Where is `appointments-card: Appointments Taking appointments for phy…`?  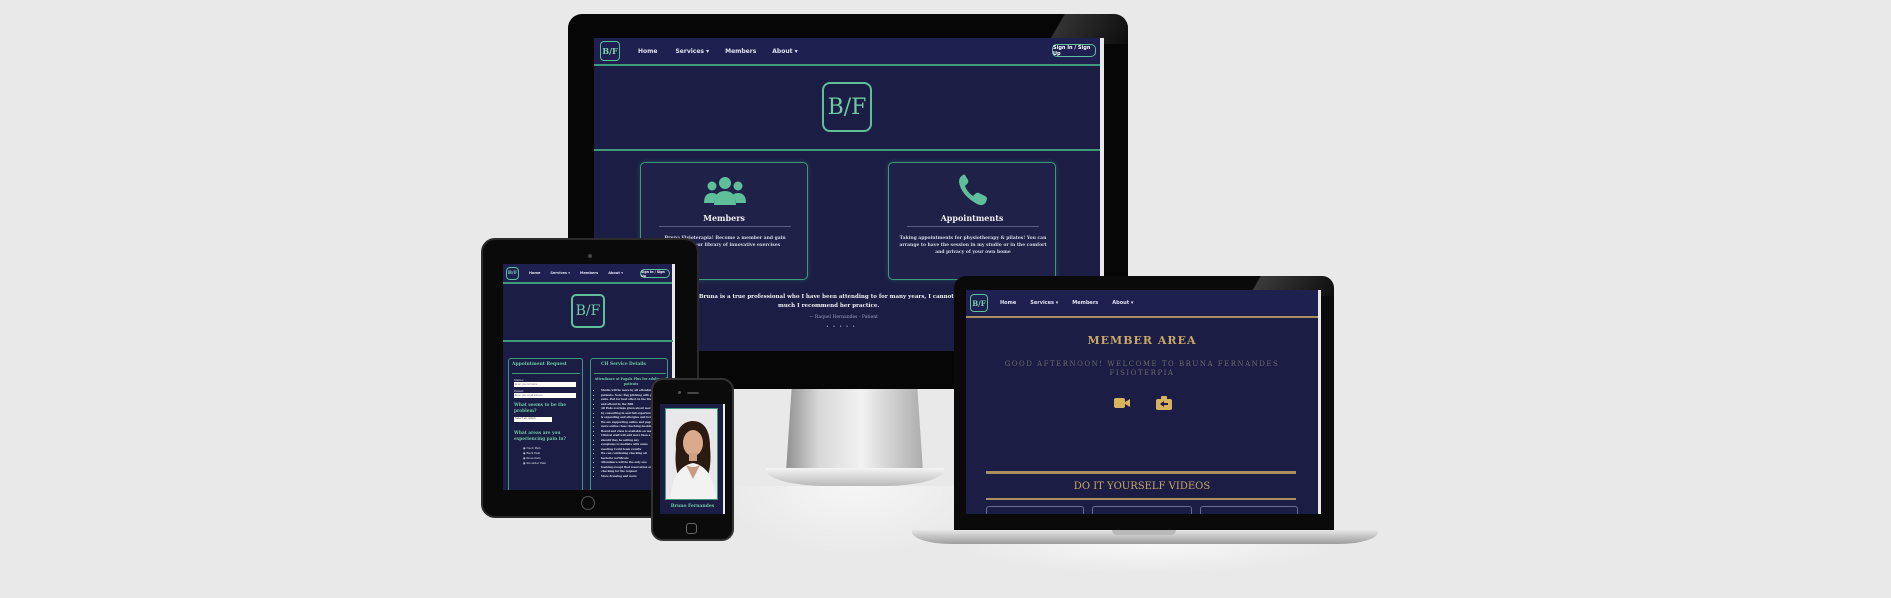 appointments-card: Appointments Taking appointments for phy… is located at coordinates (972, 221).